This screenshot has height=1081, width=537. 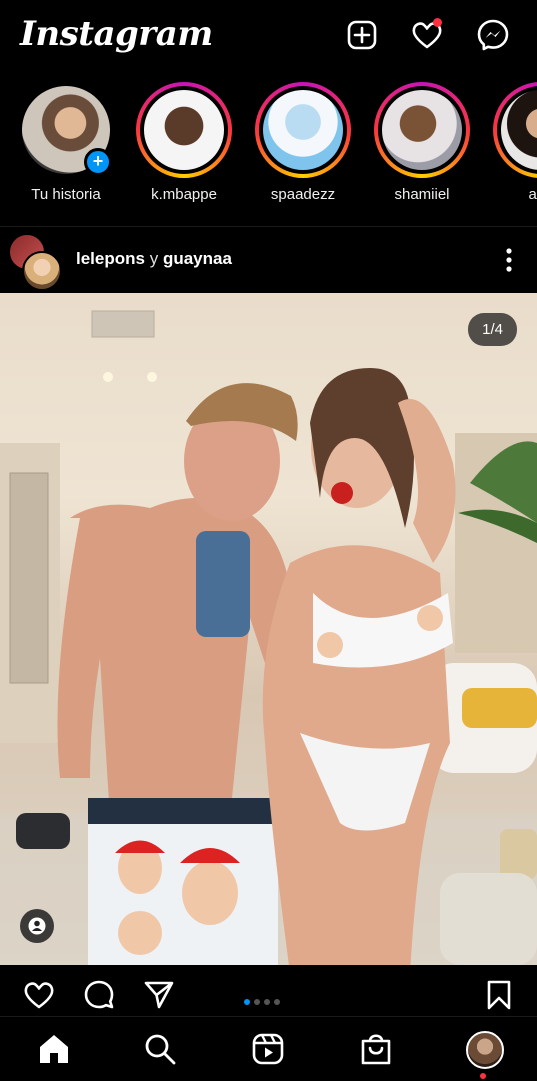 I want to click on like-heart-icon, so click(x=39, y=995).